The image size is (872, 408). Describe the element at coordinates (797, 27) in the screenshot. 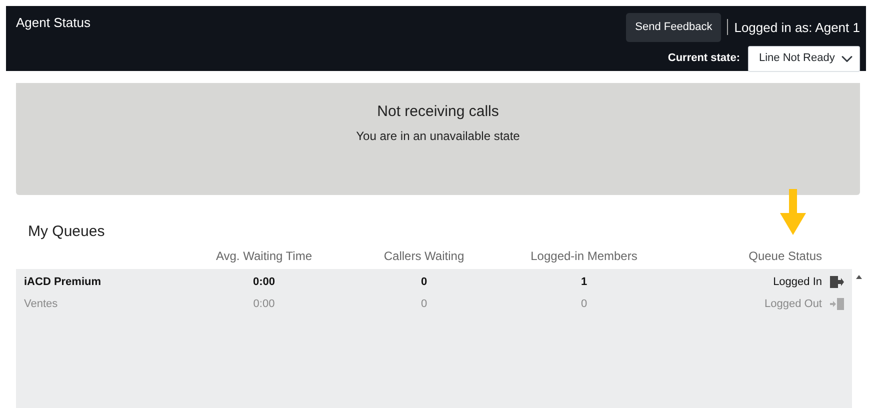

I see `logged-in-label: Logged in as: Agent 1` at that location.